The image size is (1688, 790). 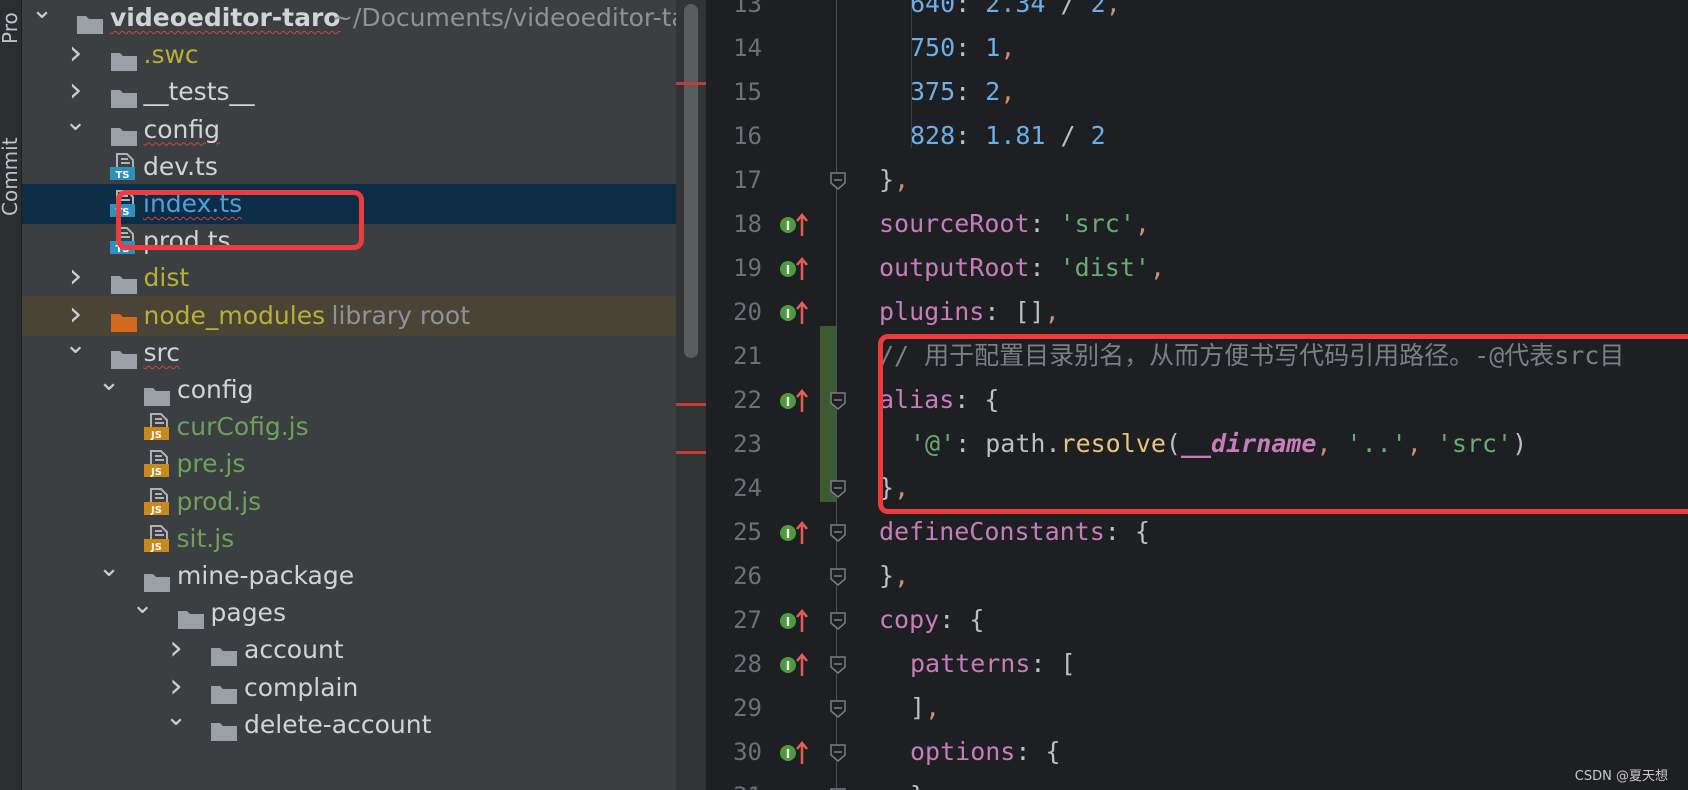 I want to click on tree-item-label: delete-account, so click(x=338, y=724).